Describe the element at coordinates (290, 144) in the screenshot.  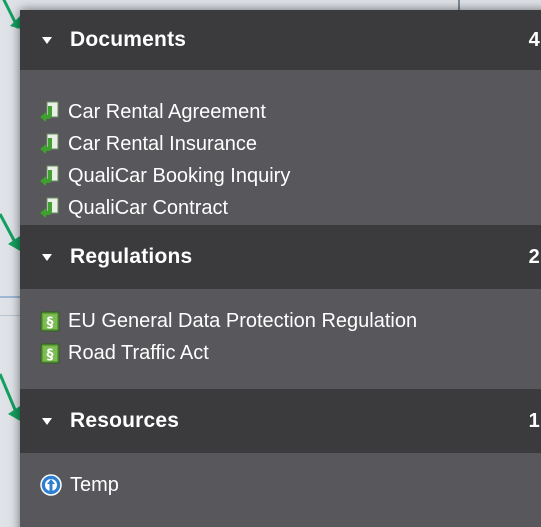
I see `list-item: Car Rental Insurance` at that location.